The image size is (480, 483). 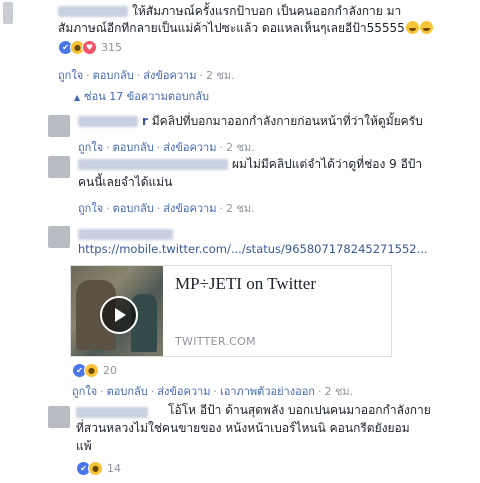 What do you see at coordinates (114, 468) in the screenshot?
I see `reaction-count: 14` at bounding box center [114, 468].